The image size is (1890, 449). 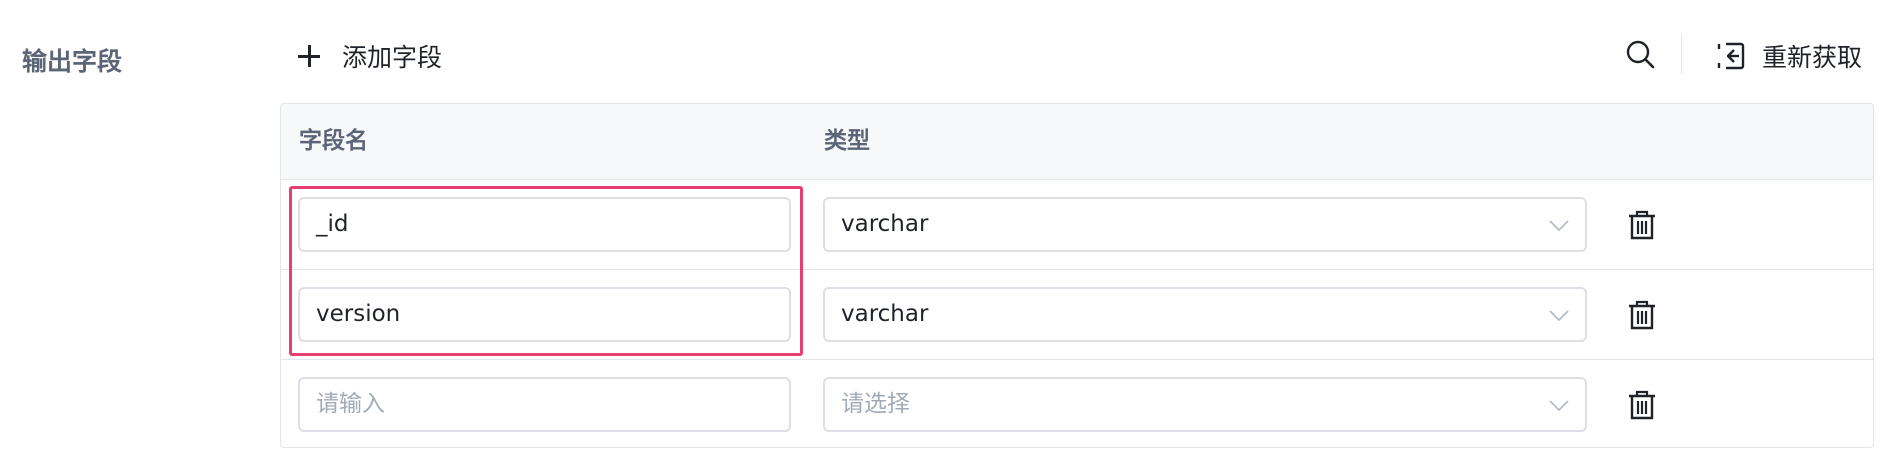 What do you see at coordinates (875, 404) in the screenshot?
I see `field-type-placeholder: 请选择` at bounding box center [875, 404].